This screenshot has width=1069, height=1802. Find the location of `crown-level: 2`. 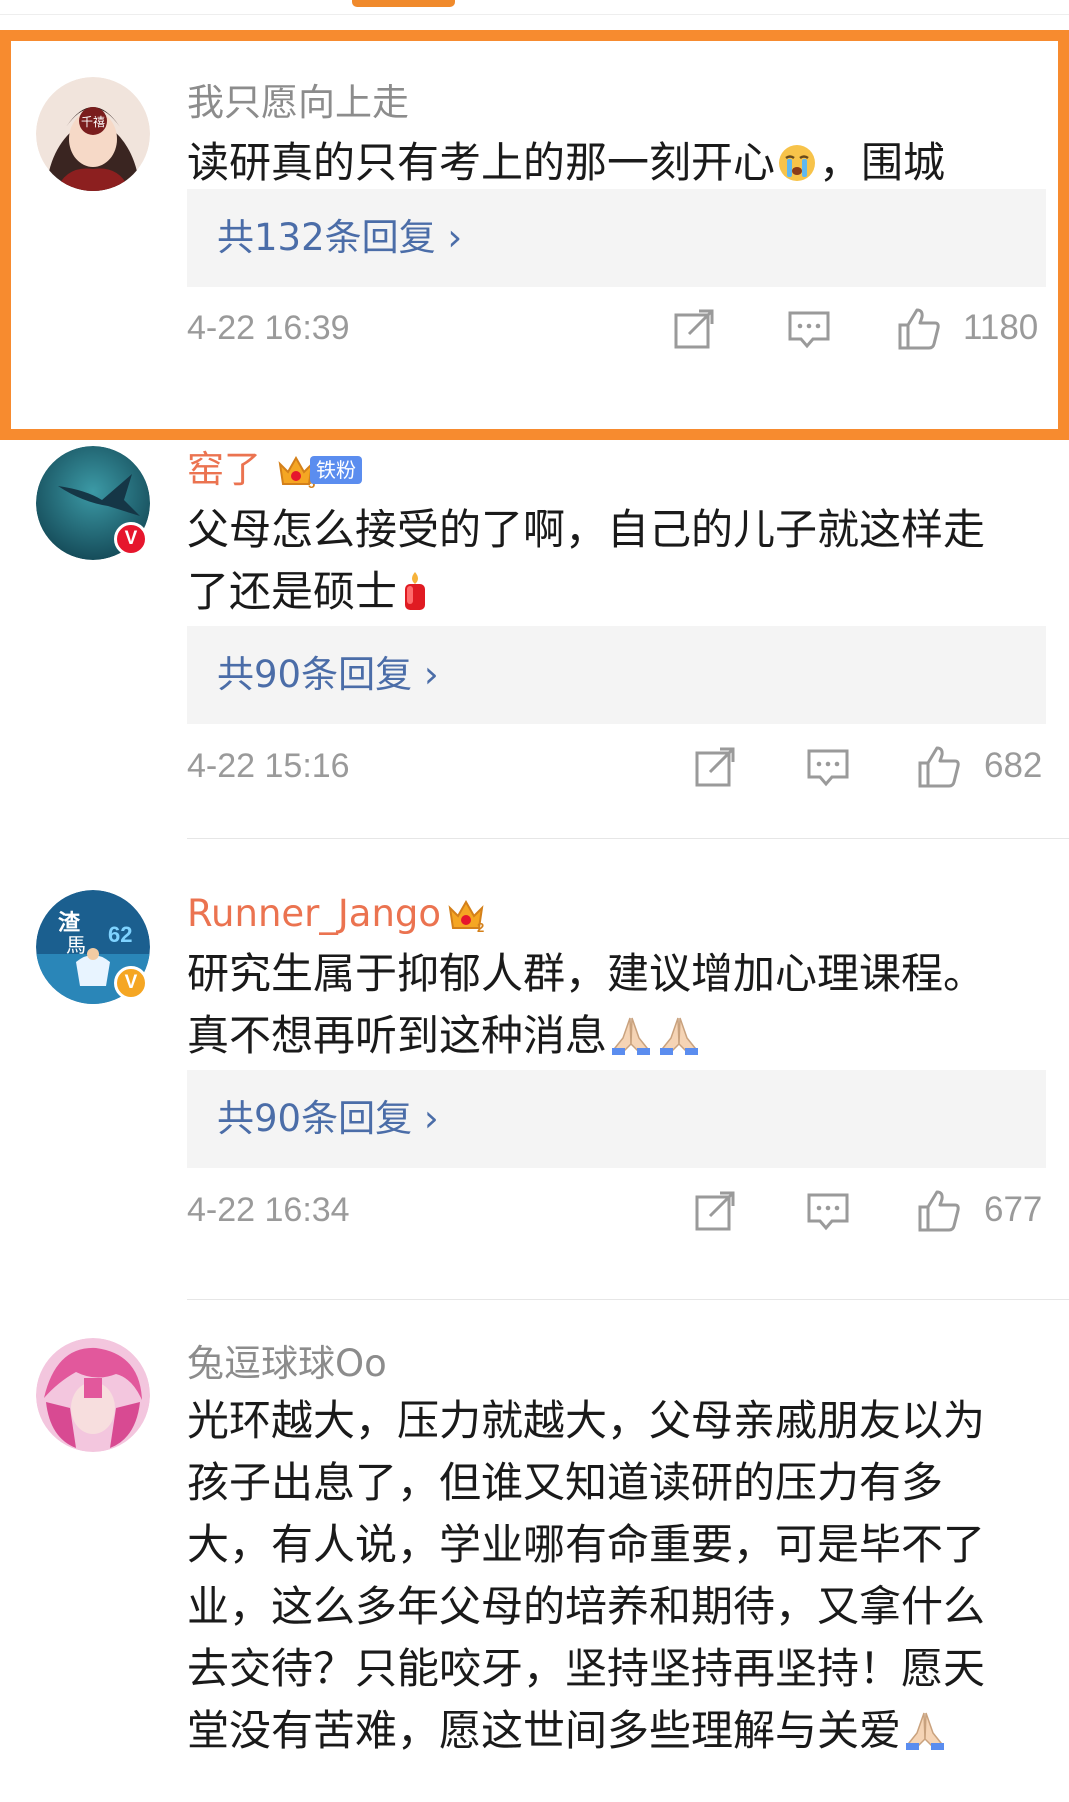

crown-level: 2 is located at coordinates (480, 927).